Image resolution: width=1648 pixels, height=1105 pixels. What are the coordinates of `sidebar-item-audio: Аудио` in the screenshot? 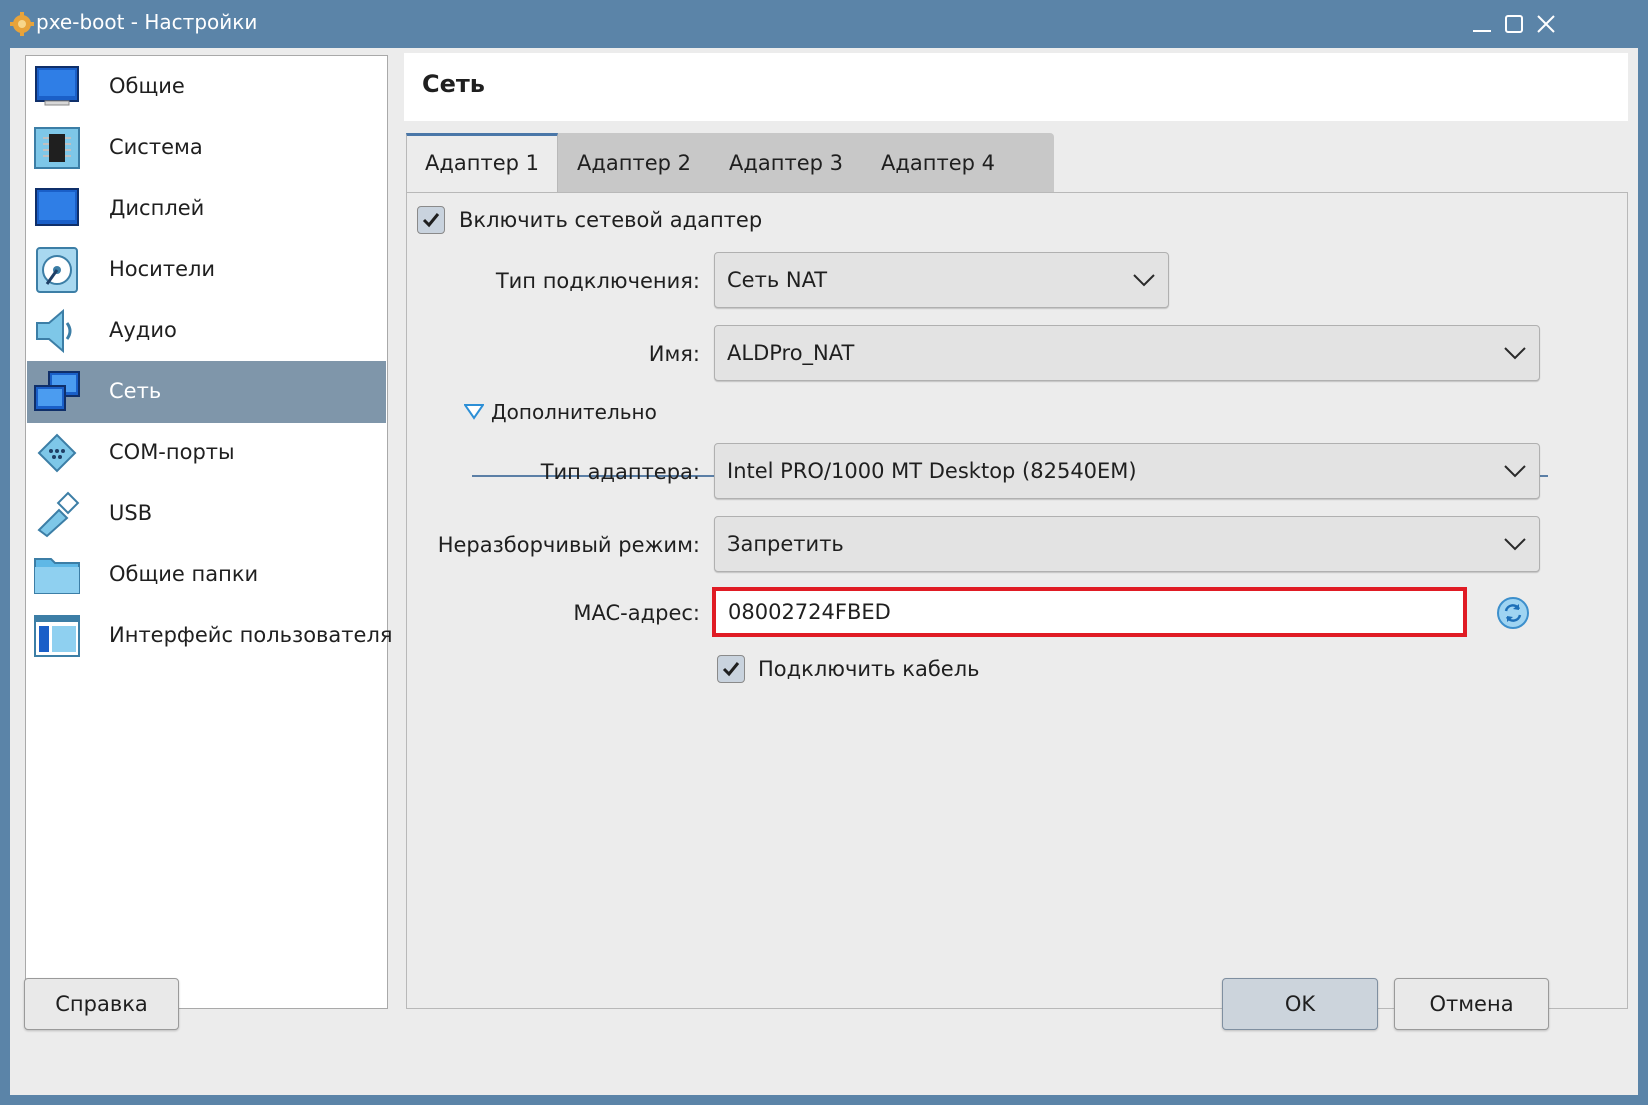 It's located at (206, 331).